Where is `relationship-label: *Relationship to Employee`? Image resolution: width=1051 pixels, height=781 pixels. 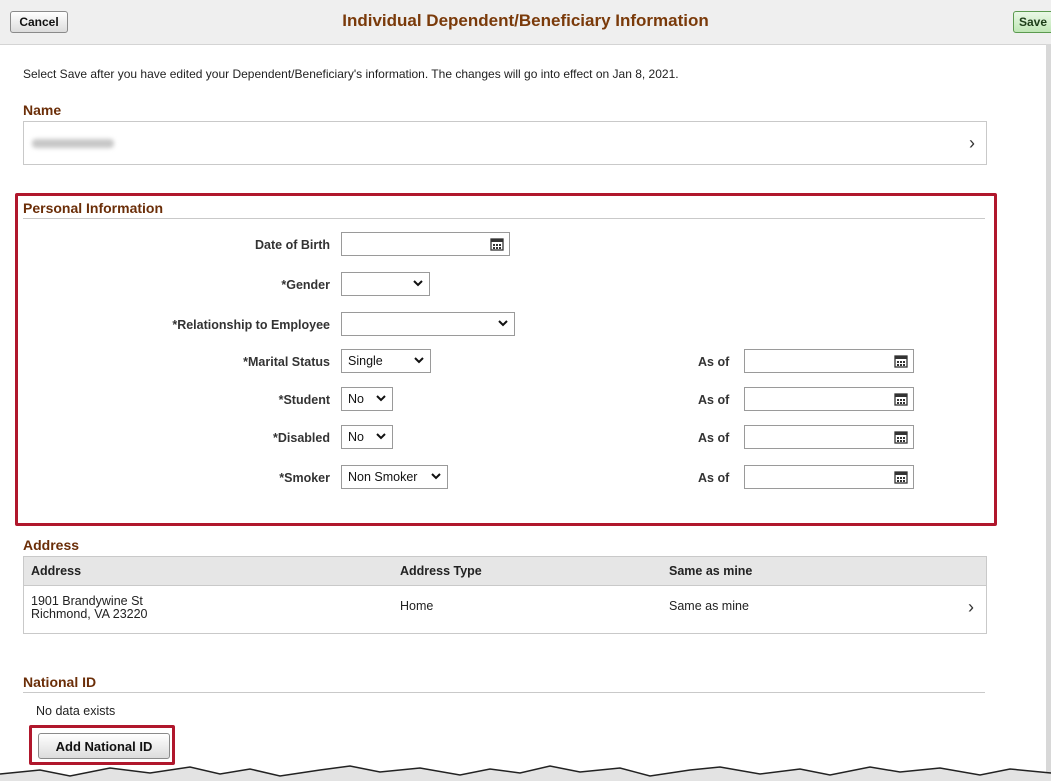
relationship-label: *Relationship to Employee is located at coordinates (251, 325).